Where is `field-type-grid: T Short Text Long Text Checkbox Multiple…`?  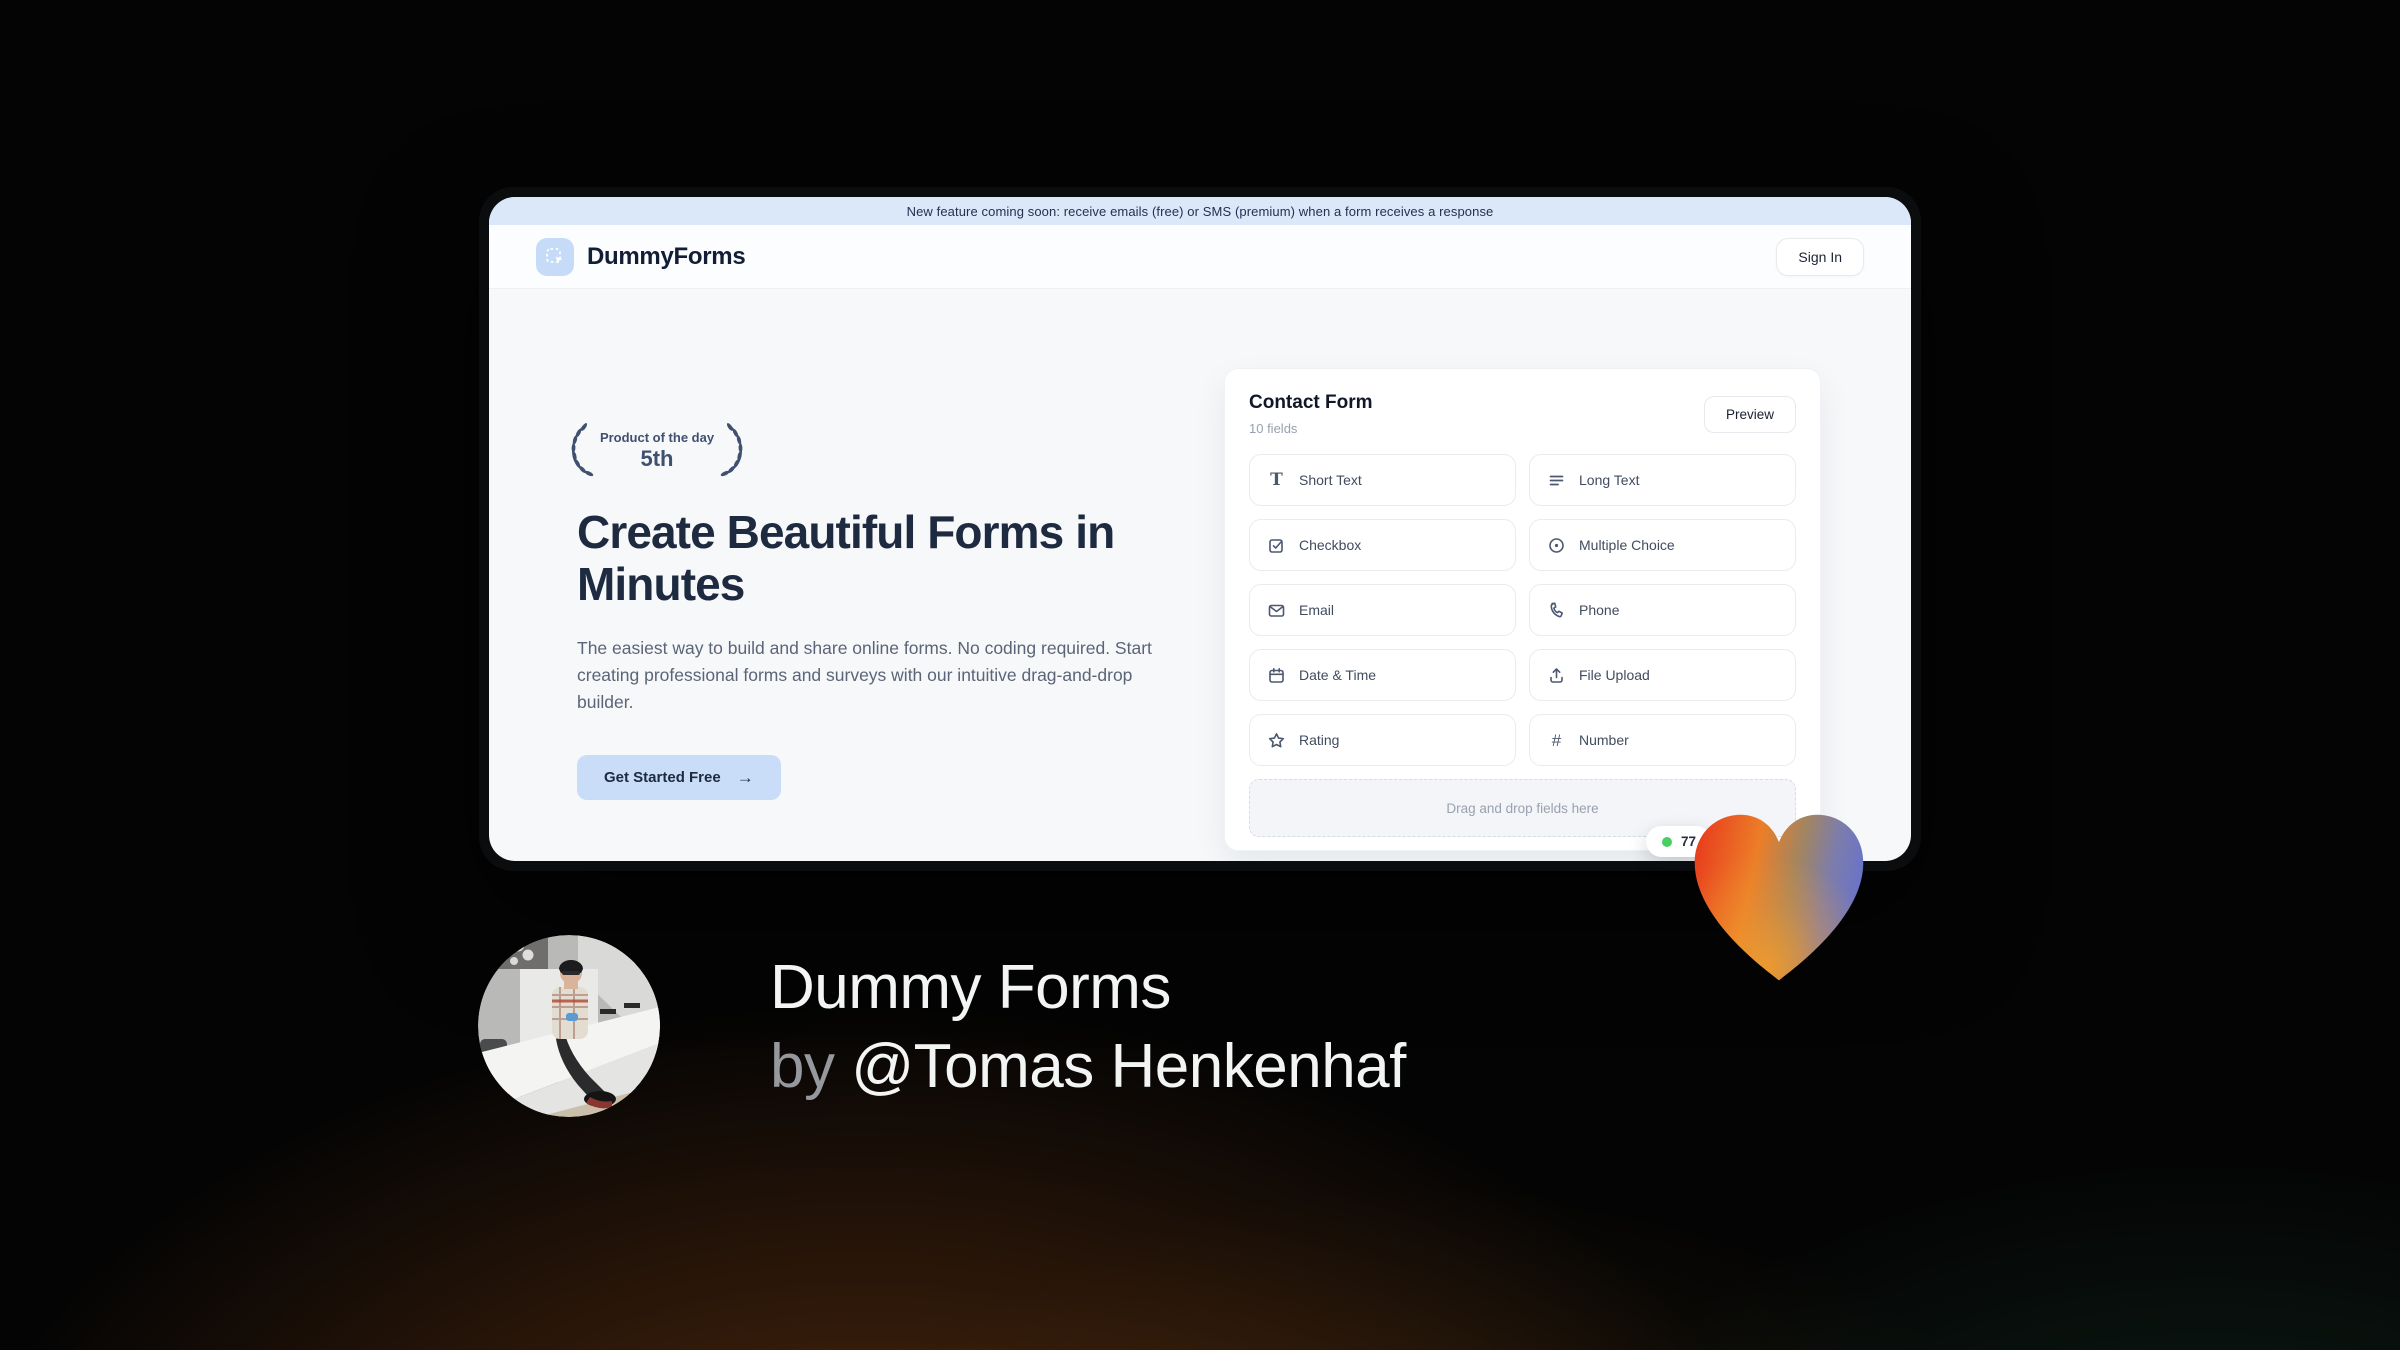 field-type-grid: T Short Text Long Text Checkbox Multiple… is located at coordinates (1522, 610).